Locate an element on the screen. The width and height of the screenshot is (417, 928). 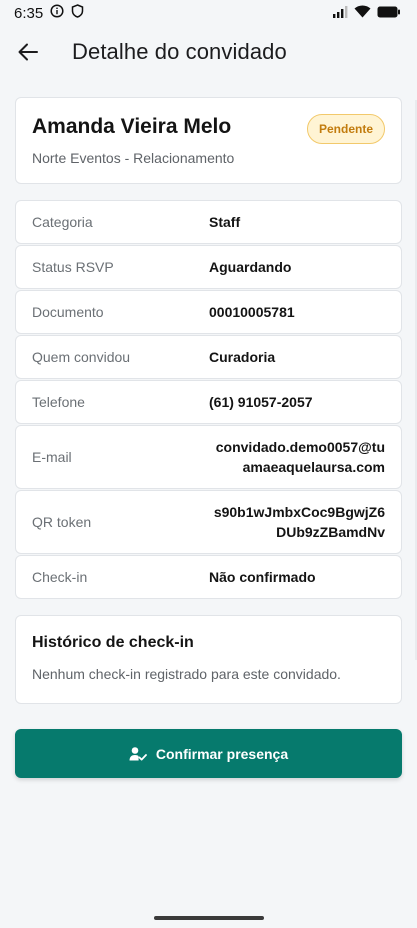
person-check-icon is located at coordinates (138, 753).